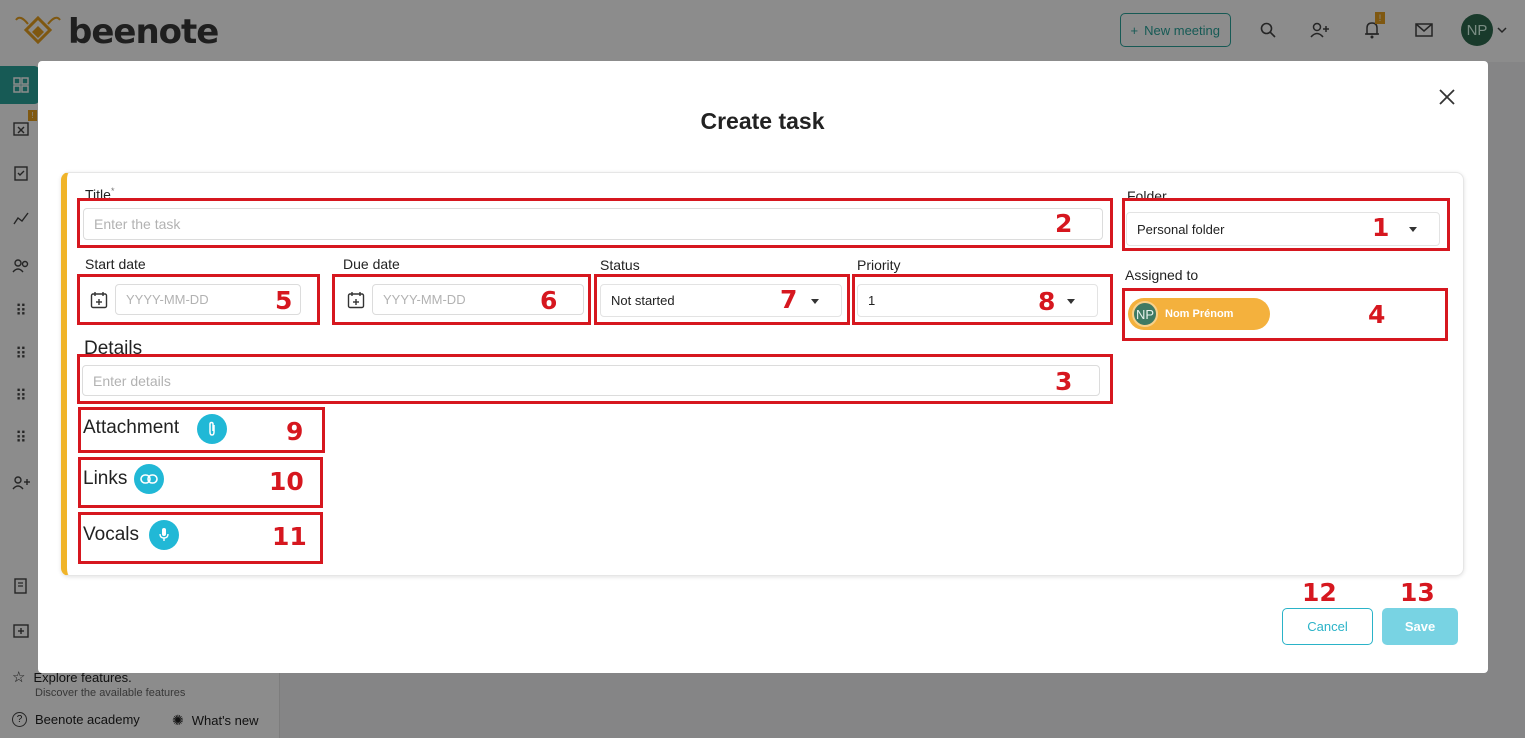 This screenshot has height=738, width=1525. Describe the element at coordinates (284, 300) in the screenshot. I see `annotation-number: 5` at that location.